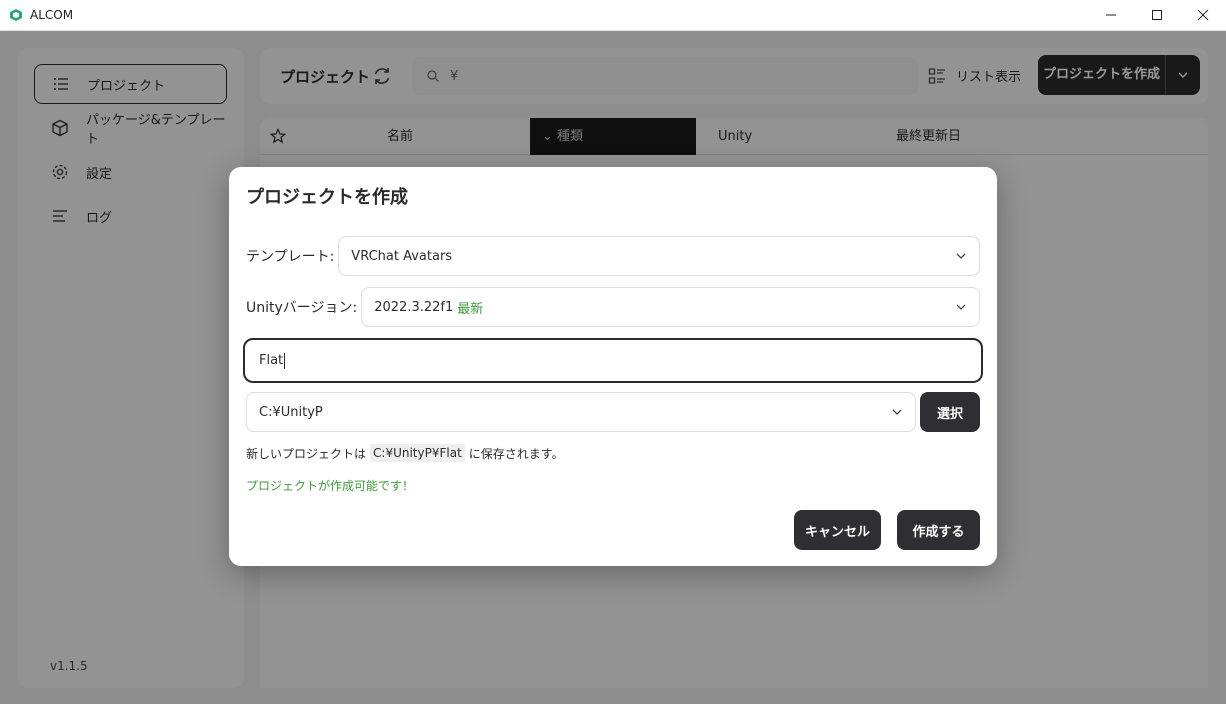 The width and height of the screenshot is (1226, 704). Describe the element at coordinates (302, 308) in the screenshot. I see `unity-version-label: Unityバージョン:` at that location.